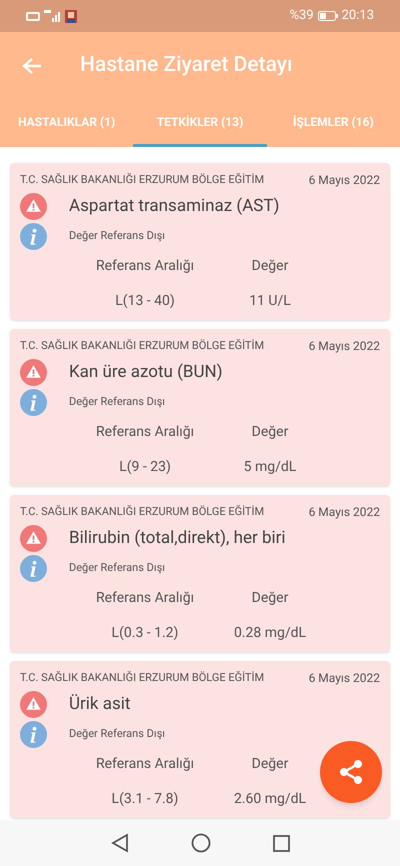 Image resolution: width=400 pixels, height=866 pixels. I want to click on signal-icon, so click(53, 16).